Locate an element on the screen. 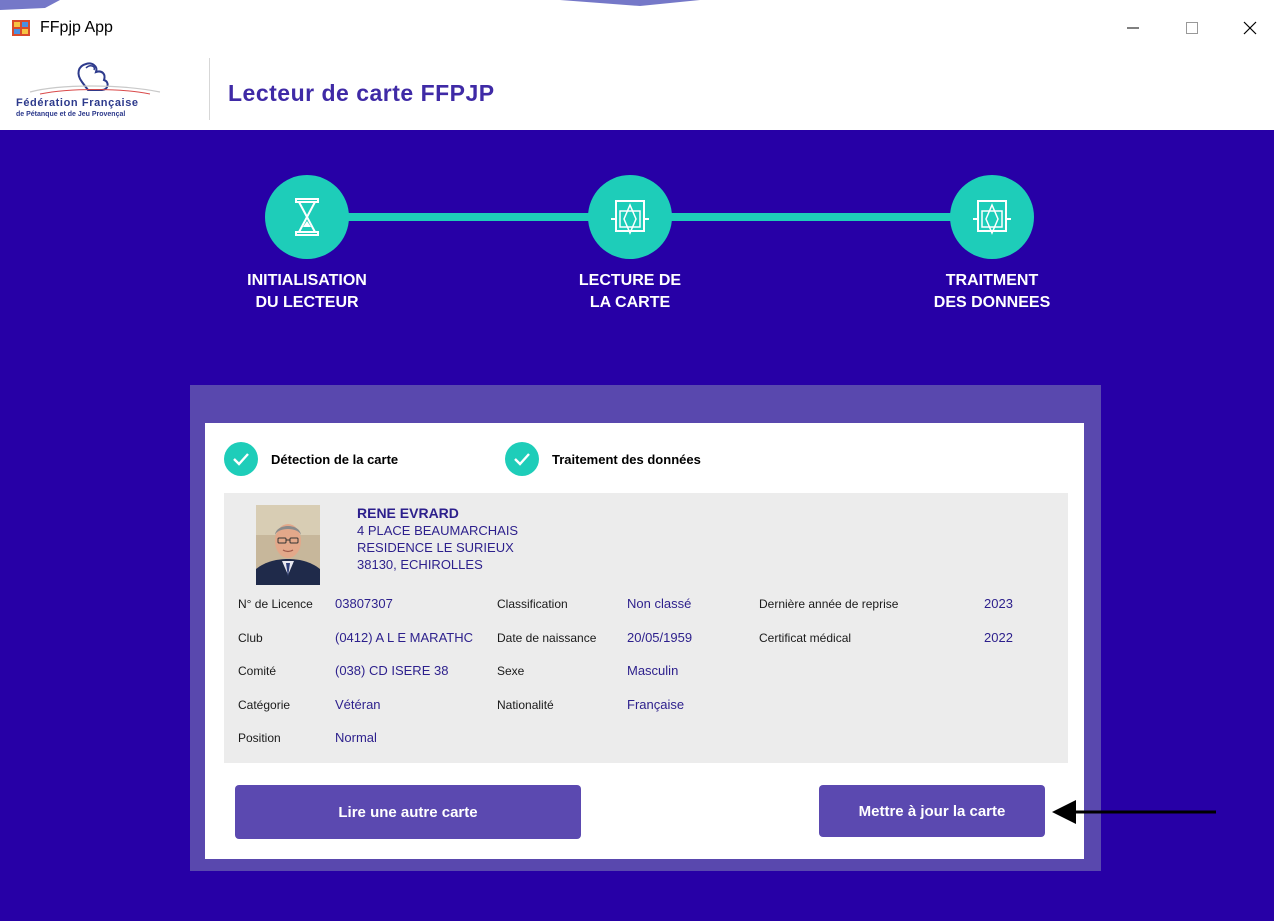 The height and width of the screenshot is (921, 1274). licence-value: 03807307 is located at coordinates (364, 603).